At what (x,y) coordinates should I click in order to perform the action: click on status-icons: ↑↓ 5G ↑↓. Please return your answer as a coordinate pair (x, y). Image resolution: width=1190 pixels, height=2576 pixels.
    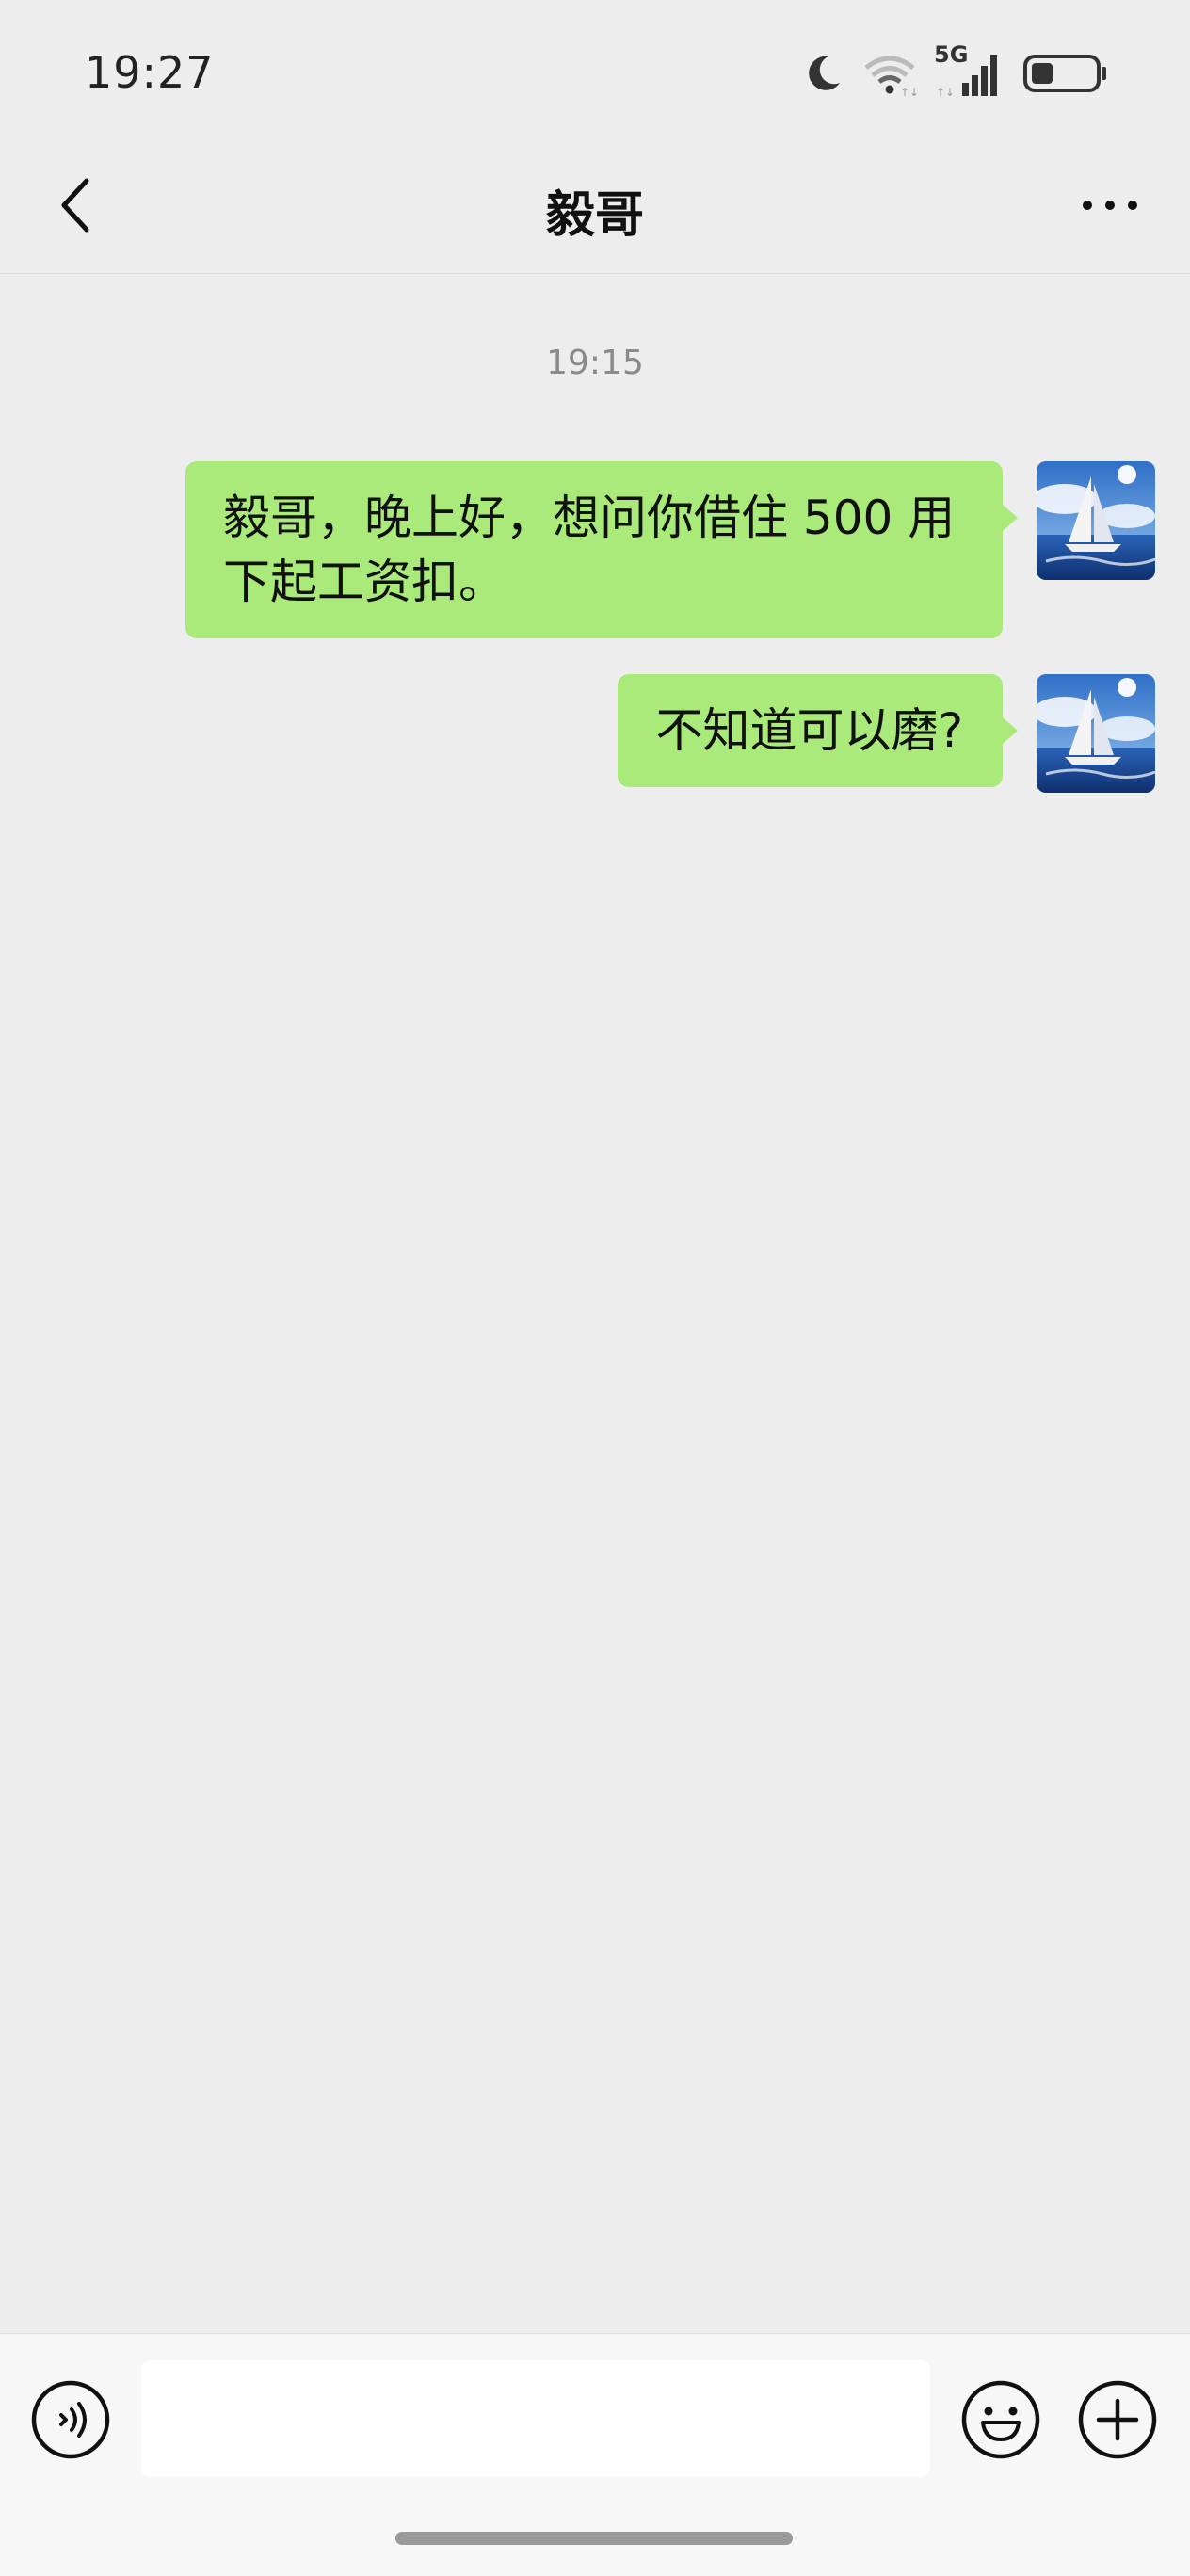
    Looking at the image, I should click on (955, 71).